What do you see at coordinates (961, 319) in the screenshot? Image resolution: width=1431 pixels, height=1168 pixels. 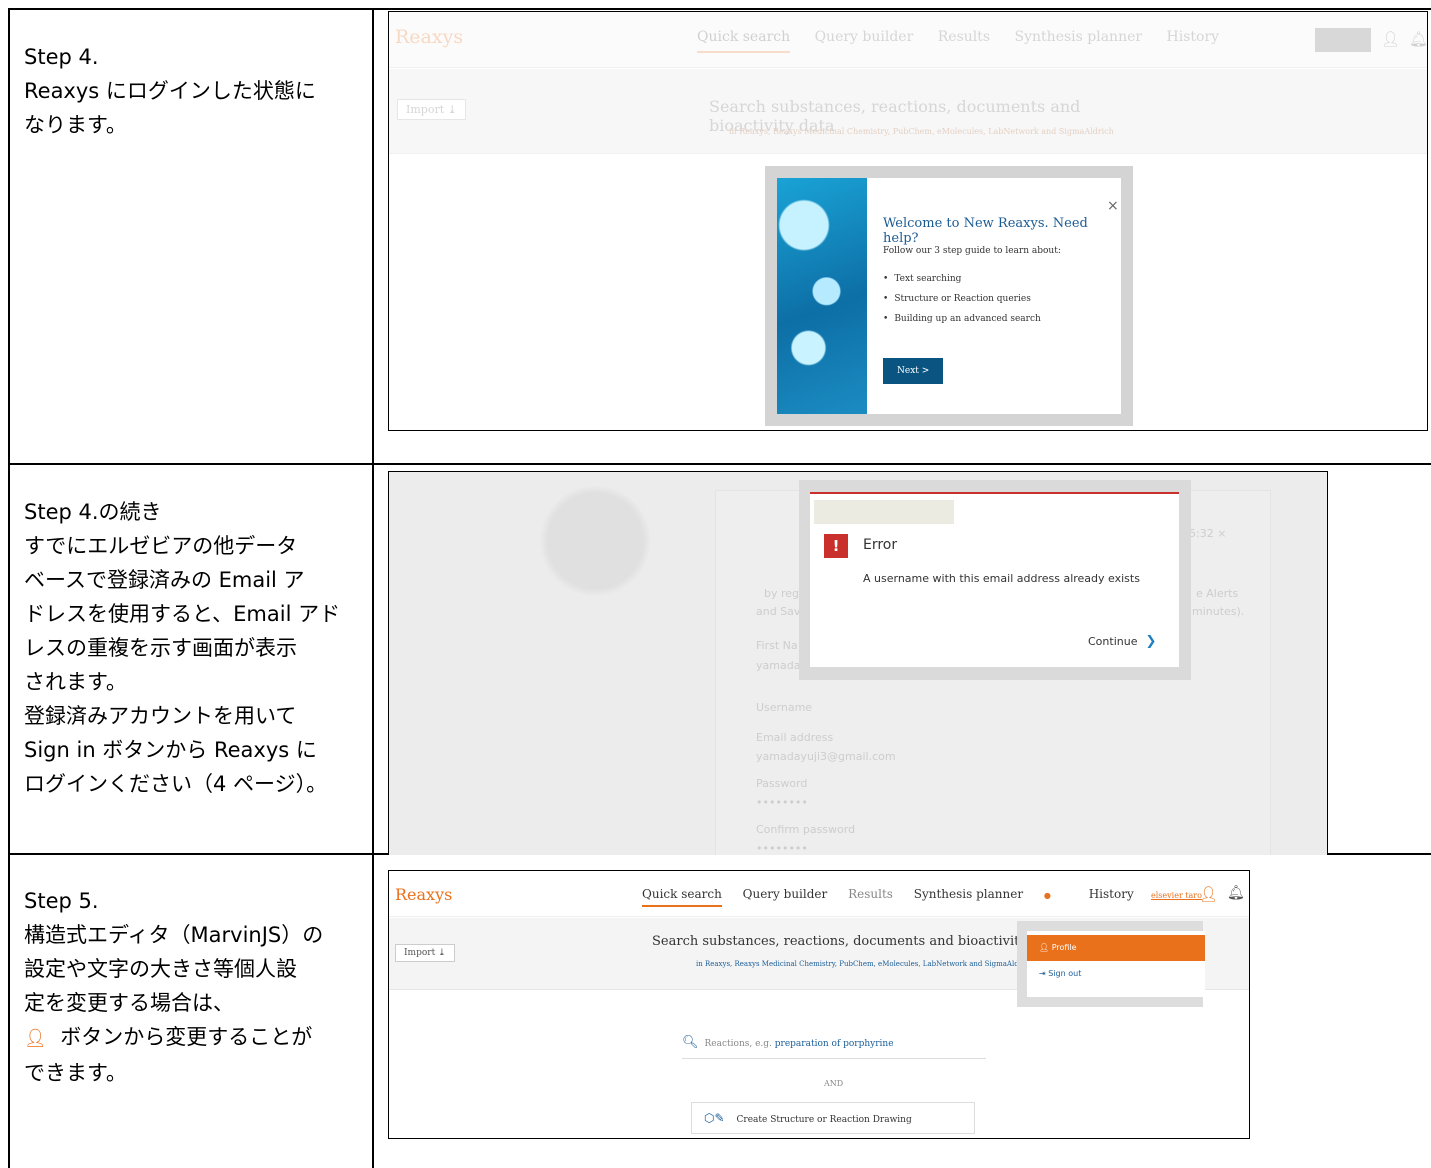 I see `list-item: Building up an advanced search` at bounding box center [961, 319].